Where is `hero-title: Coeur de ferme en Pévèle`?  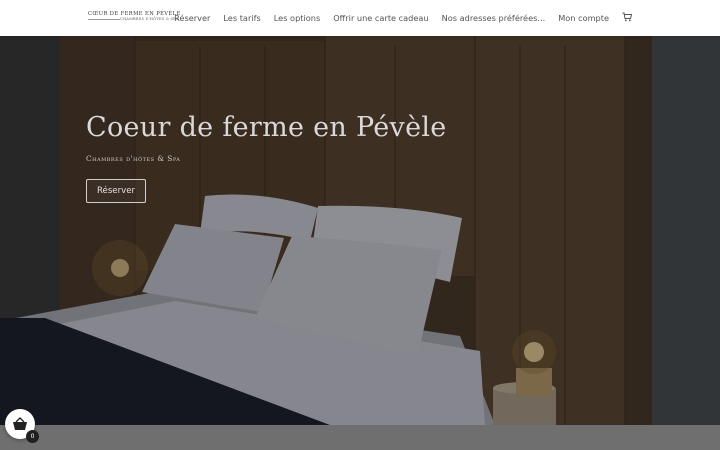
hero-title: Coeur de ferme en Pévèle is located at coordinates (266, 127).